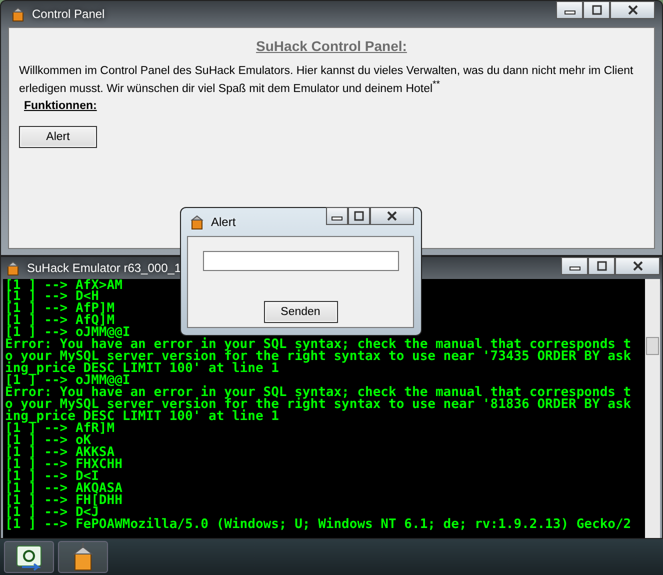 The height and width of the screenshot is (575, 663). Describe the element at coordinates (63, 488) in the screenshot. I see `console-line: [1 ] --> AKQASA` at that location.